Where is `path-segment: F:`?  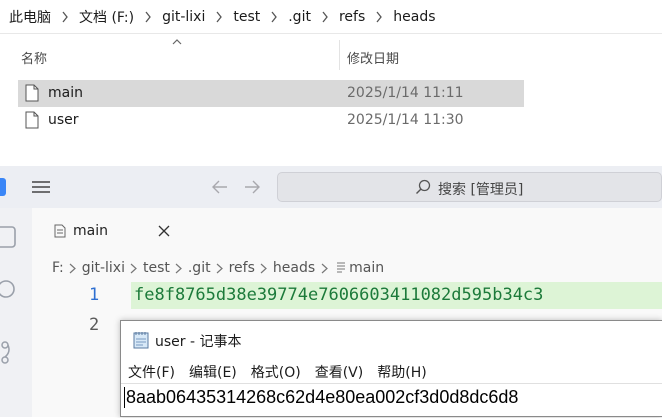
path-segment: F: is located at coordinates (58, 268).